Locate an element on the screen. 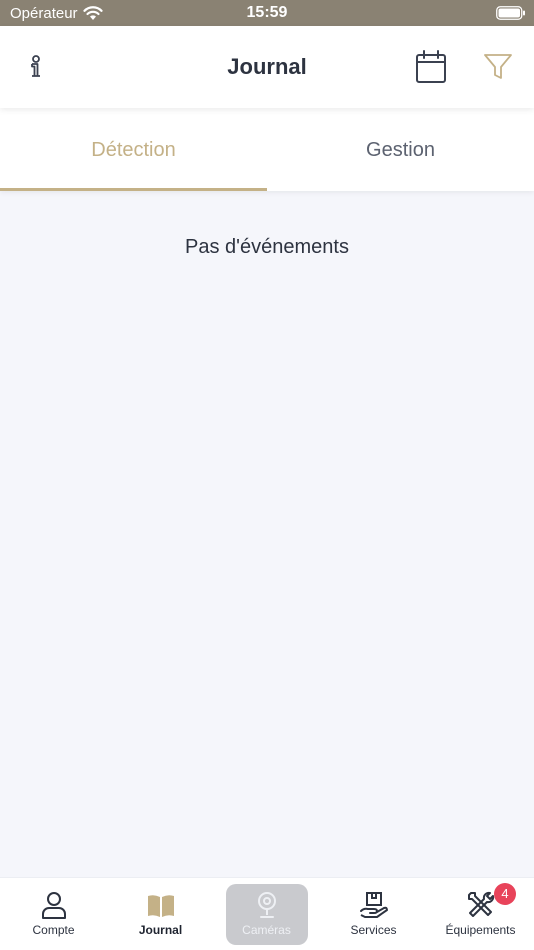  status-time: 15:59 is located at coordinates (267, 12).